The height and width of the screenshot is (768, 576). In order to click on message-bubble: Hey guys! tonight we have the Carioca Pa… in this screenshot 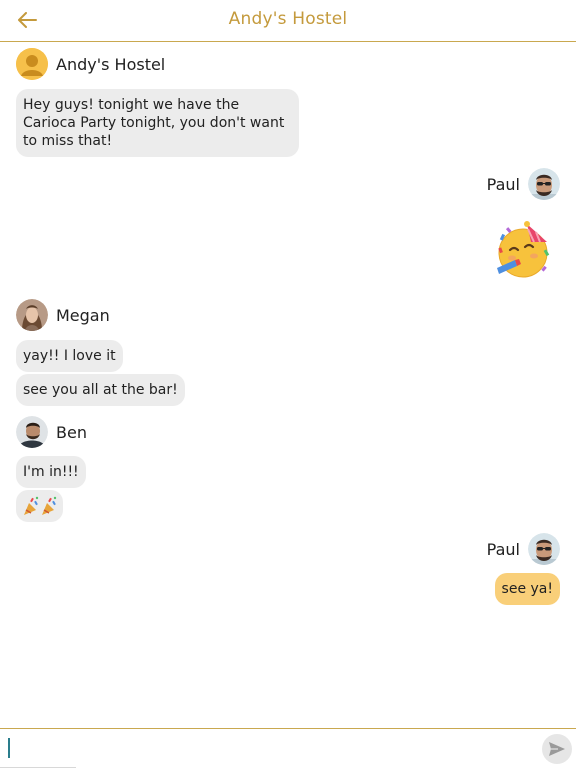, I will do `click(157, 123)`.